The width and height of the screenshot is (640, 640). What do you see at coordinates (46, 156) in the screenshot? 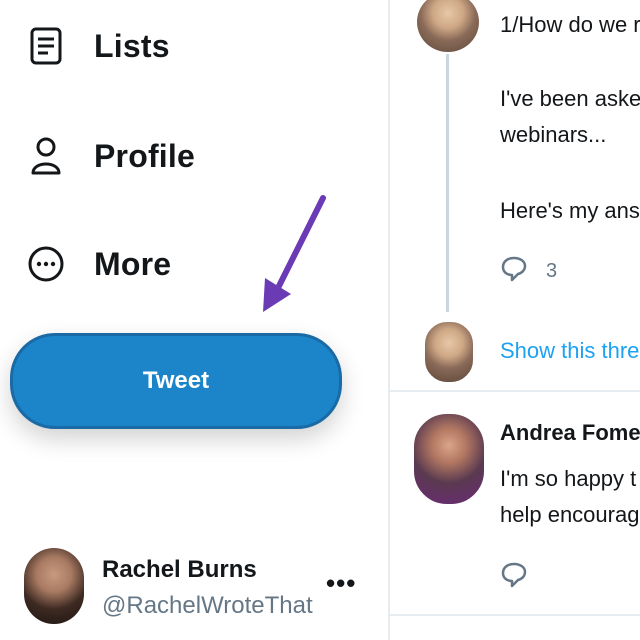
I see `person-icon` at bounding box center [46, 156].